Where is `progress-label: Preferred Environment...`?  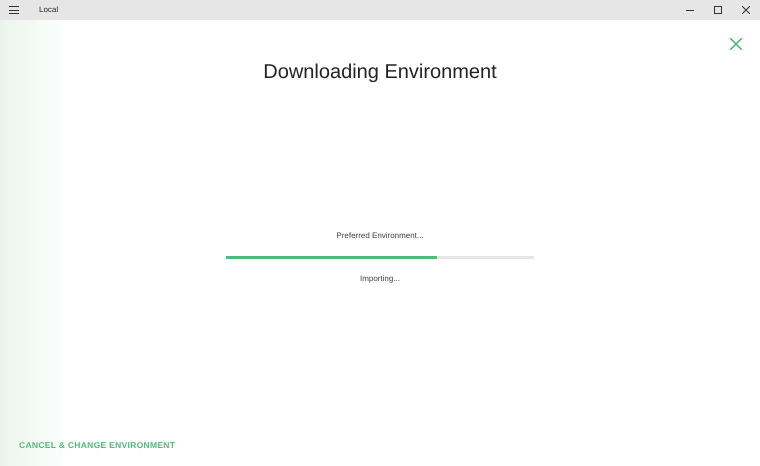 progress-label: Preferred Environment... is located at coordinates (380, 236).